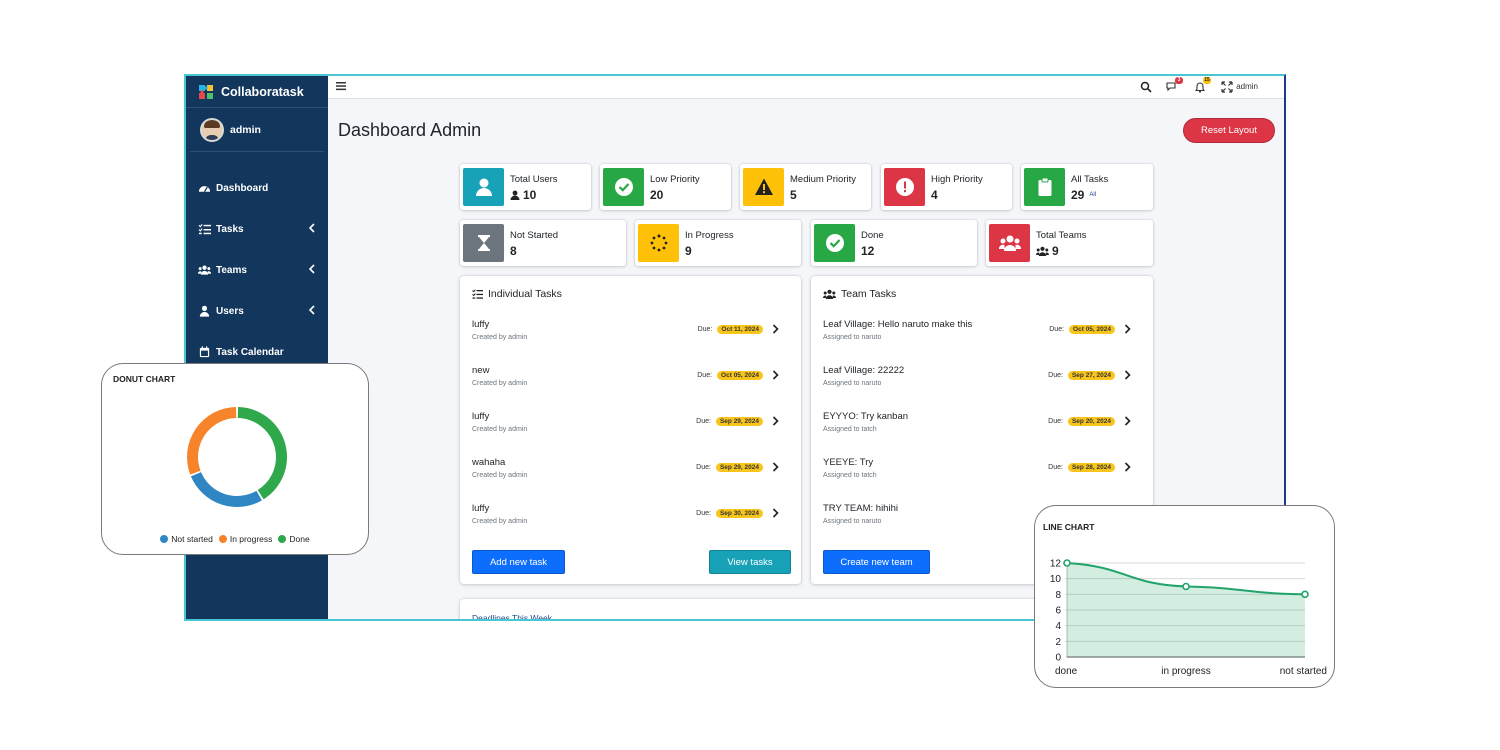 The width and height of the screenshot is (1500, 750). Describe the element at coordinates (1087, 187) in the screenshot. I see `stat-card-all-tasks: All Tasks 29 All` at that location.